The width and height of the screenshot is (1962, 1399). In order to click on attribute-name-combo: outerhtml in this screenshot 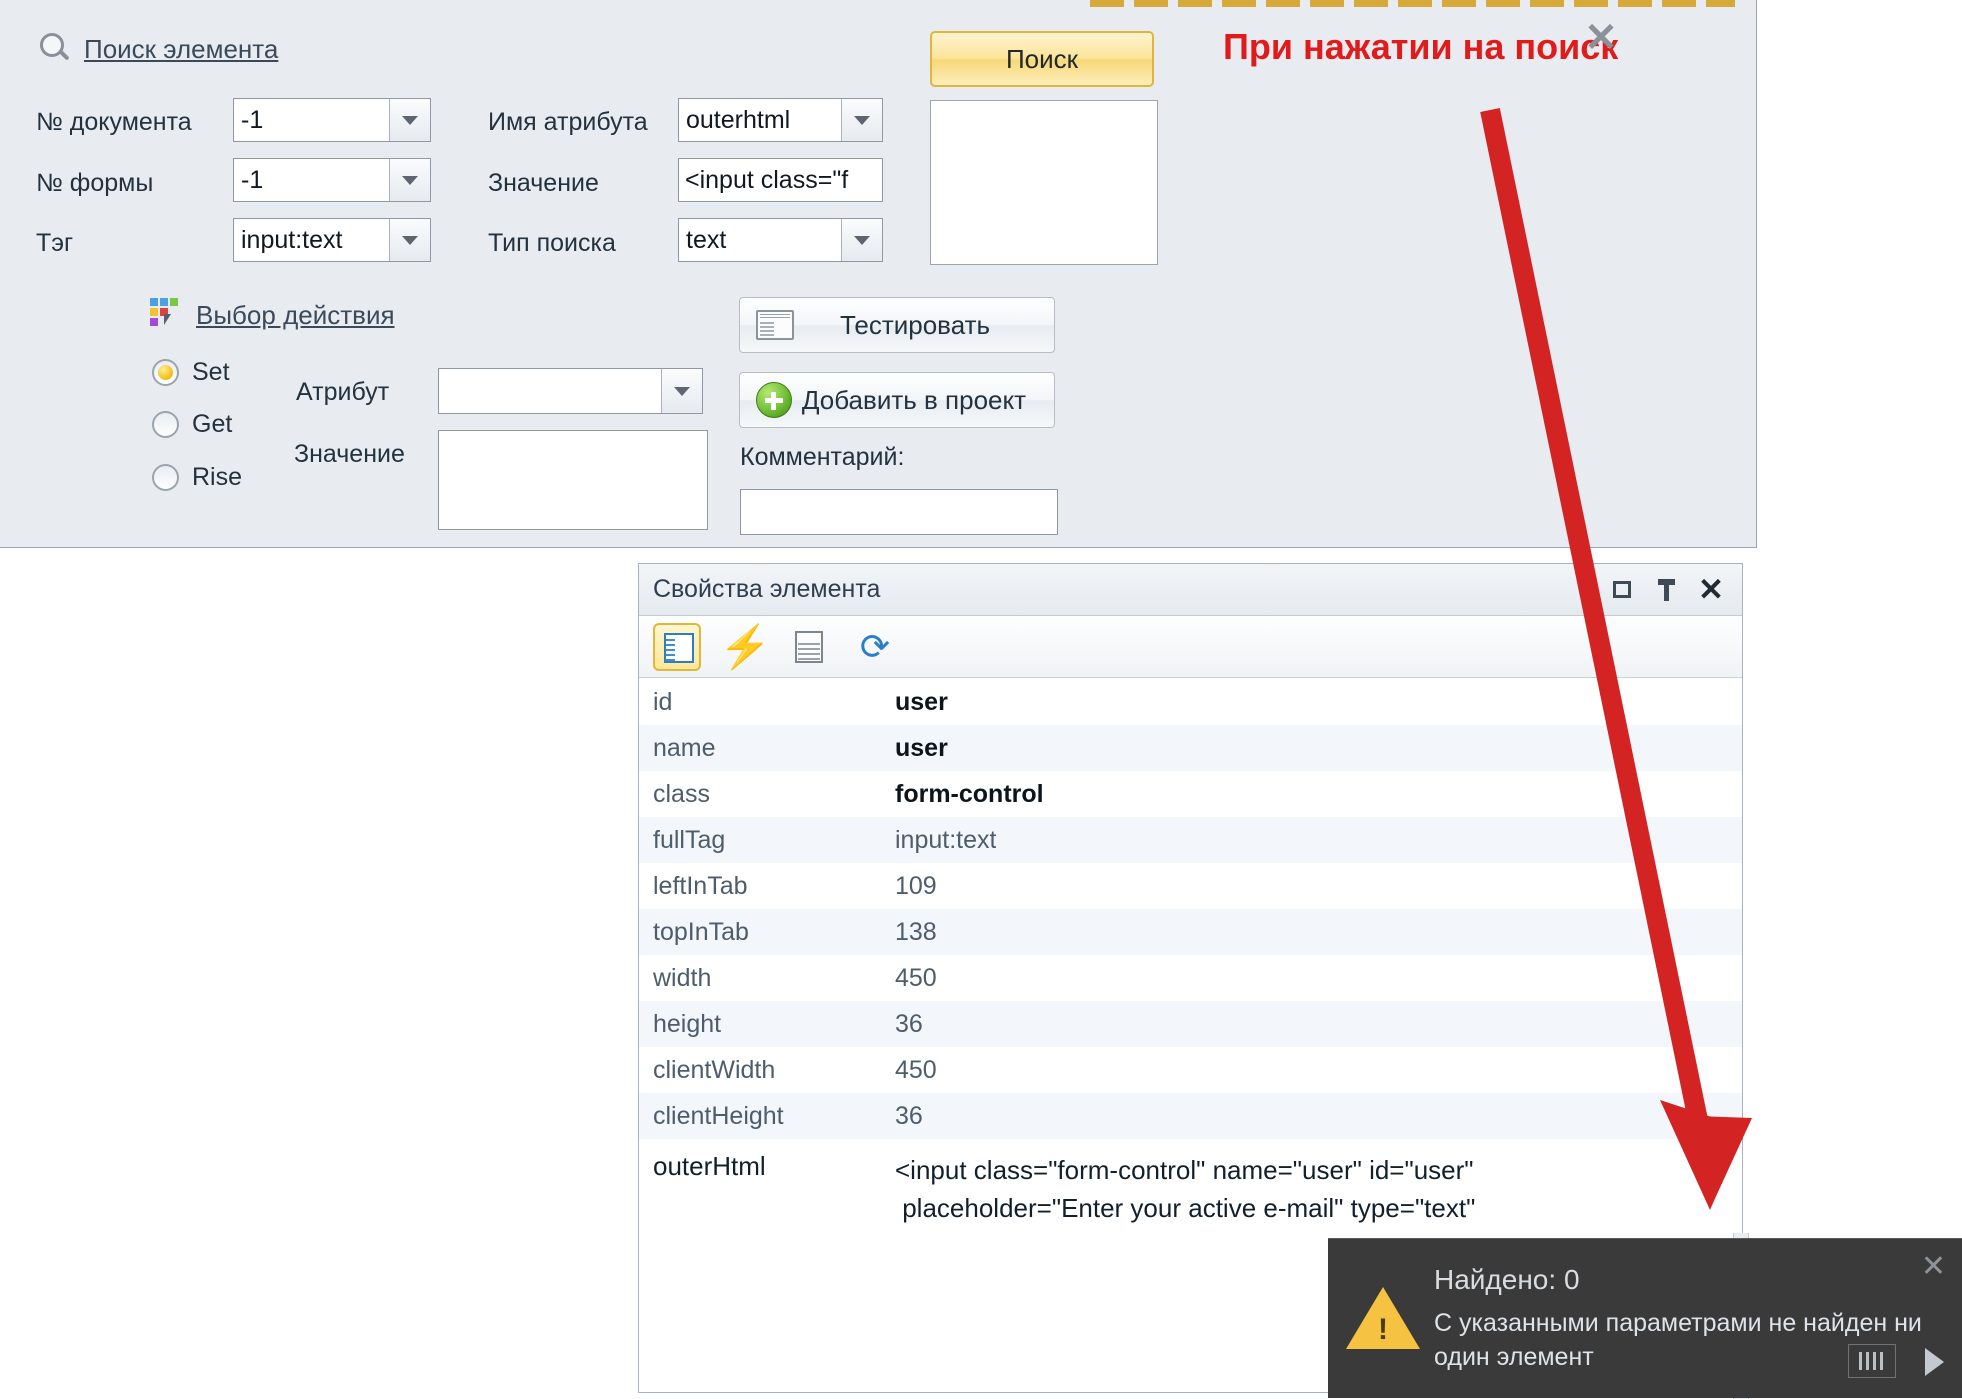, I will do `click(780, 120)`.